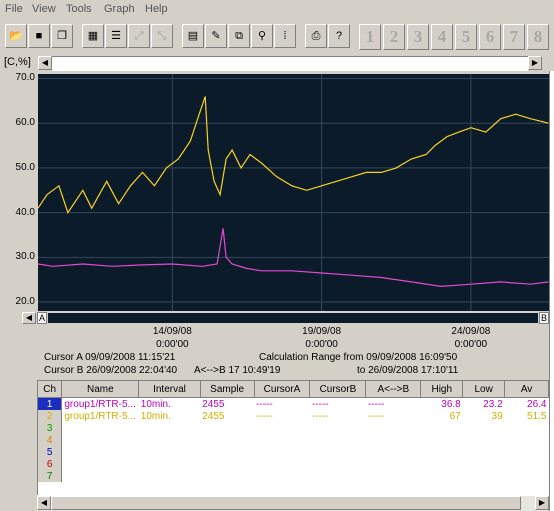  I want to click on sample-cell: 2455, so click(213, 416).